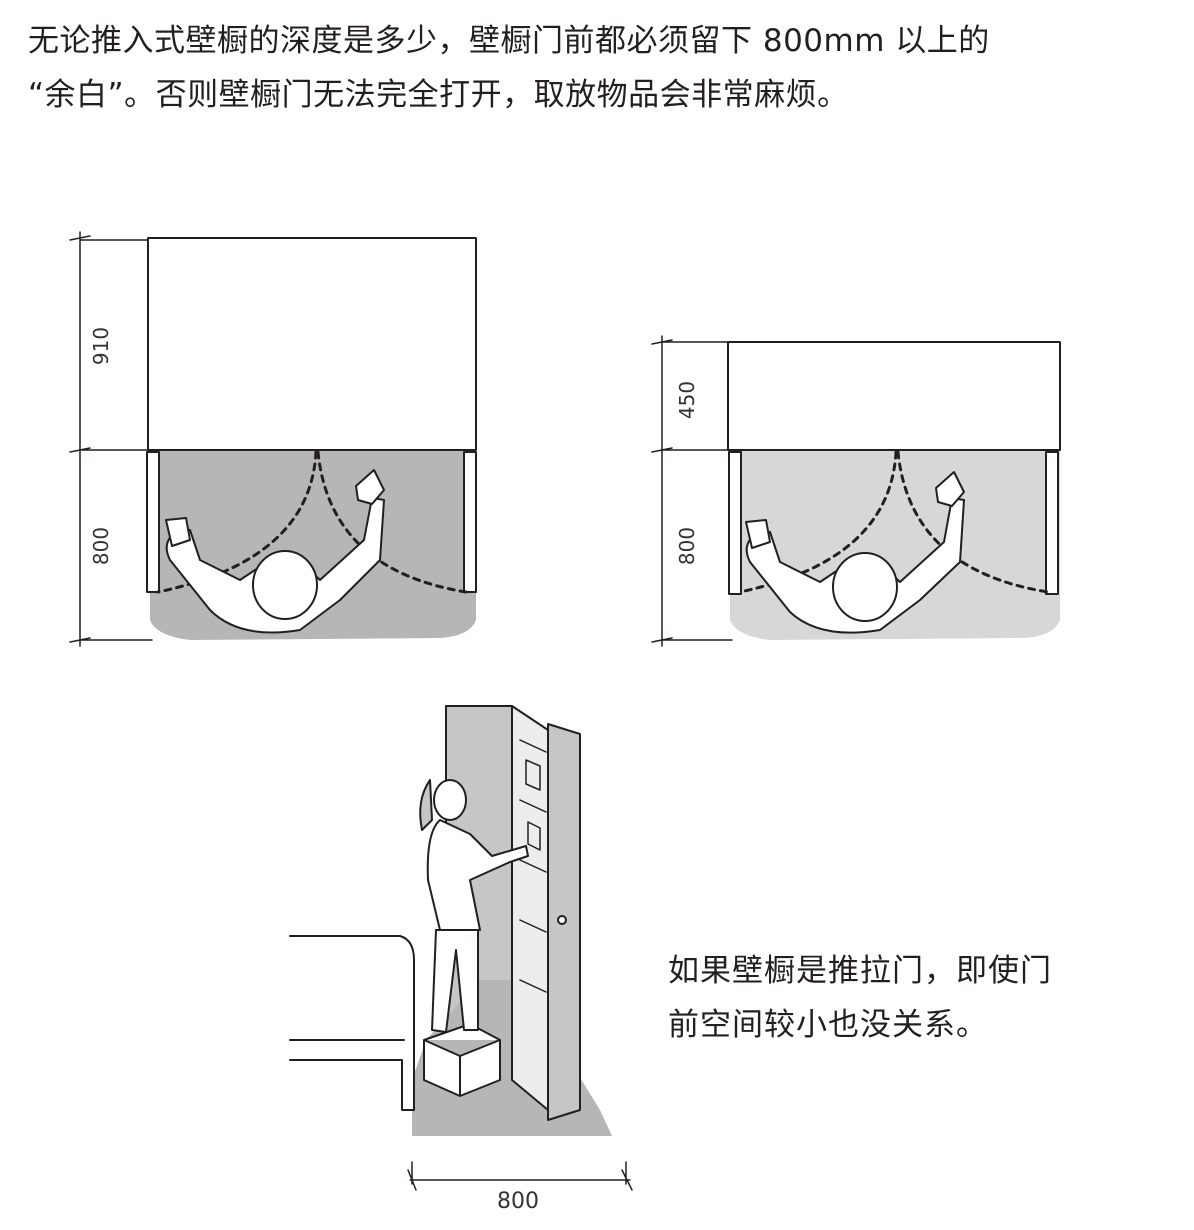  Describe the element at coordinates (562, 920) in the screenshot. I see `scene-door-handle` at that location.